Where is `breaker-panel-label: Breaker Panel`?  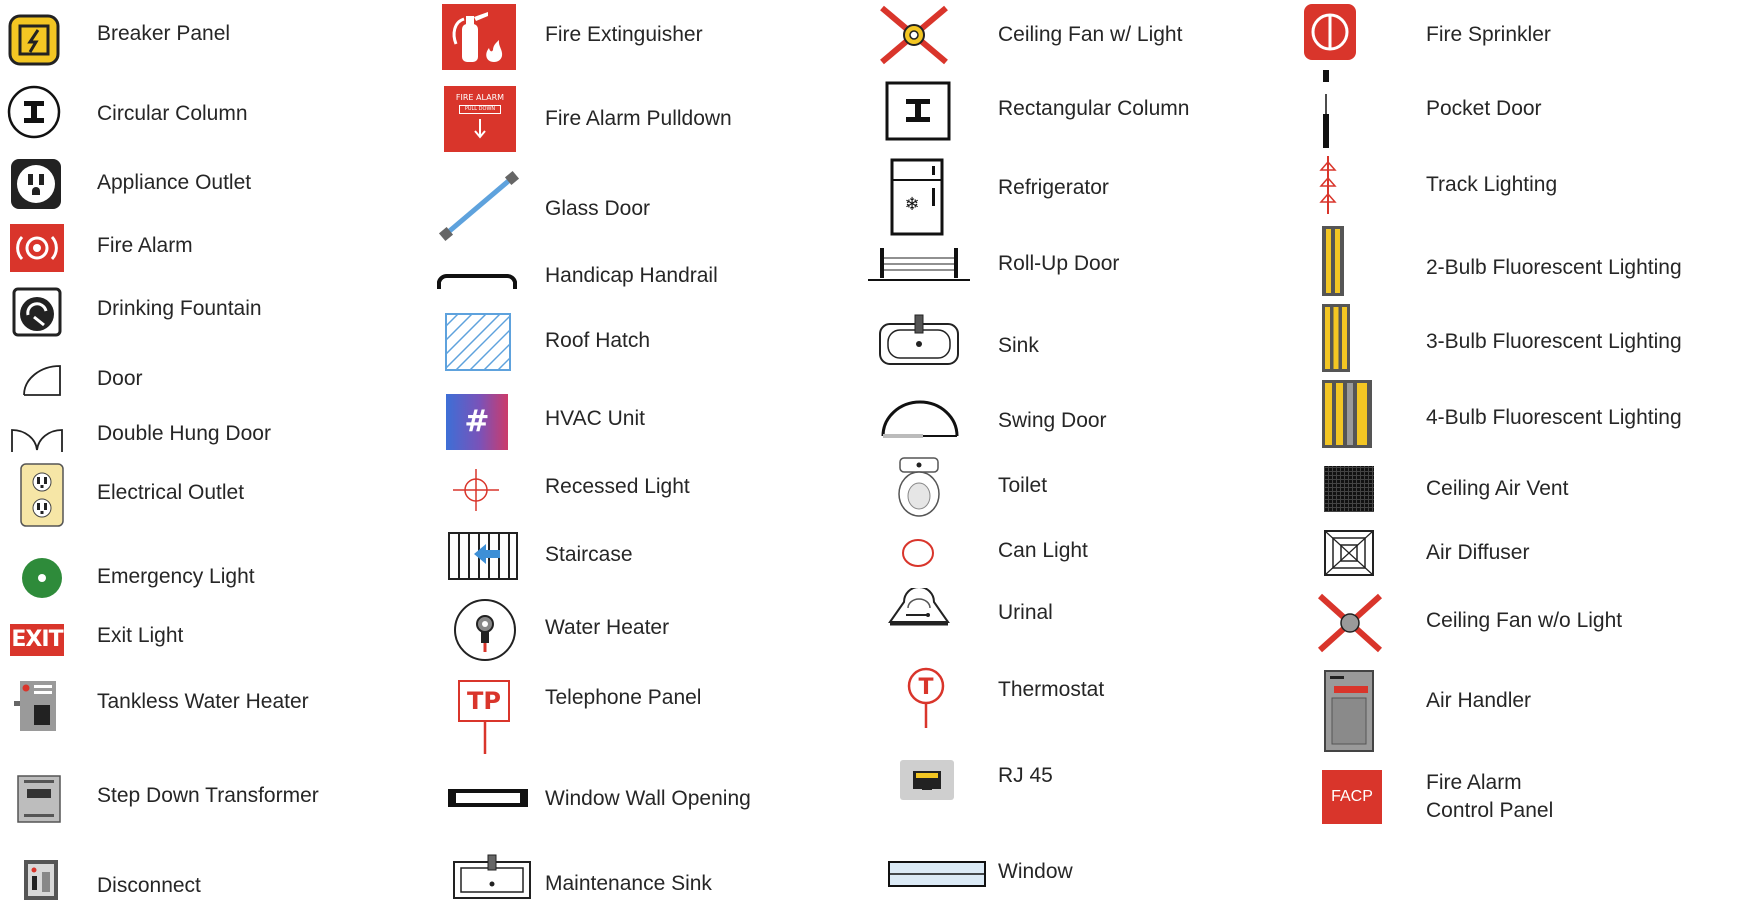
breaker-panel-label: Breaker Panel is located at coordinates (164, 33).